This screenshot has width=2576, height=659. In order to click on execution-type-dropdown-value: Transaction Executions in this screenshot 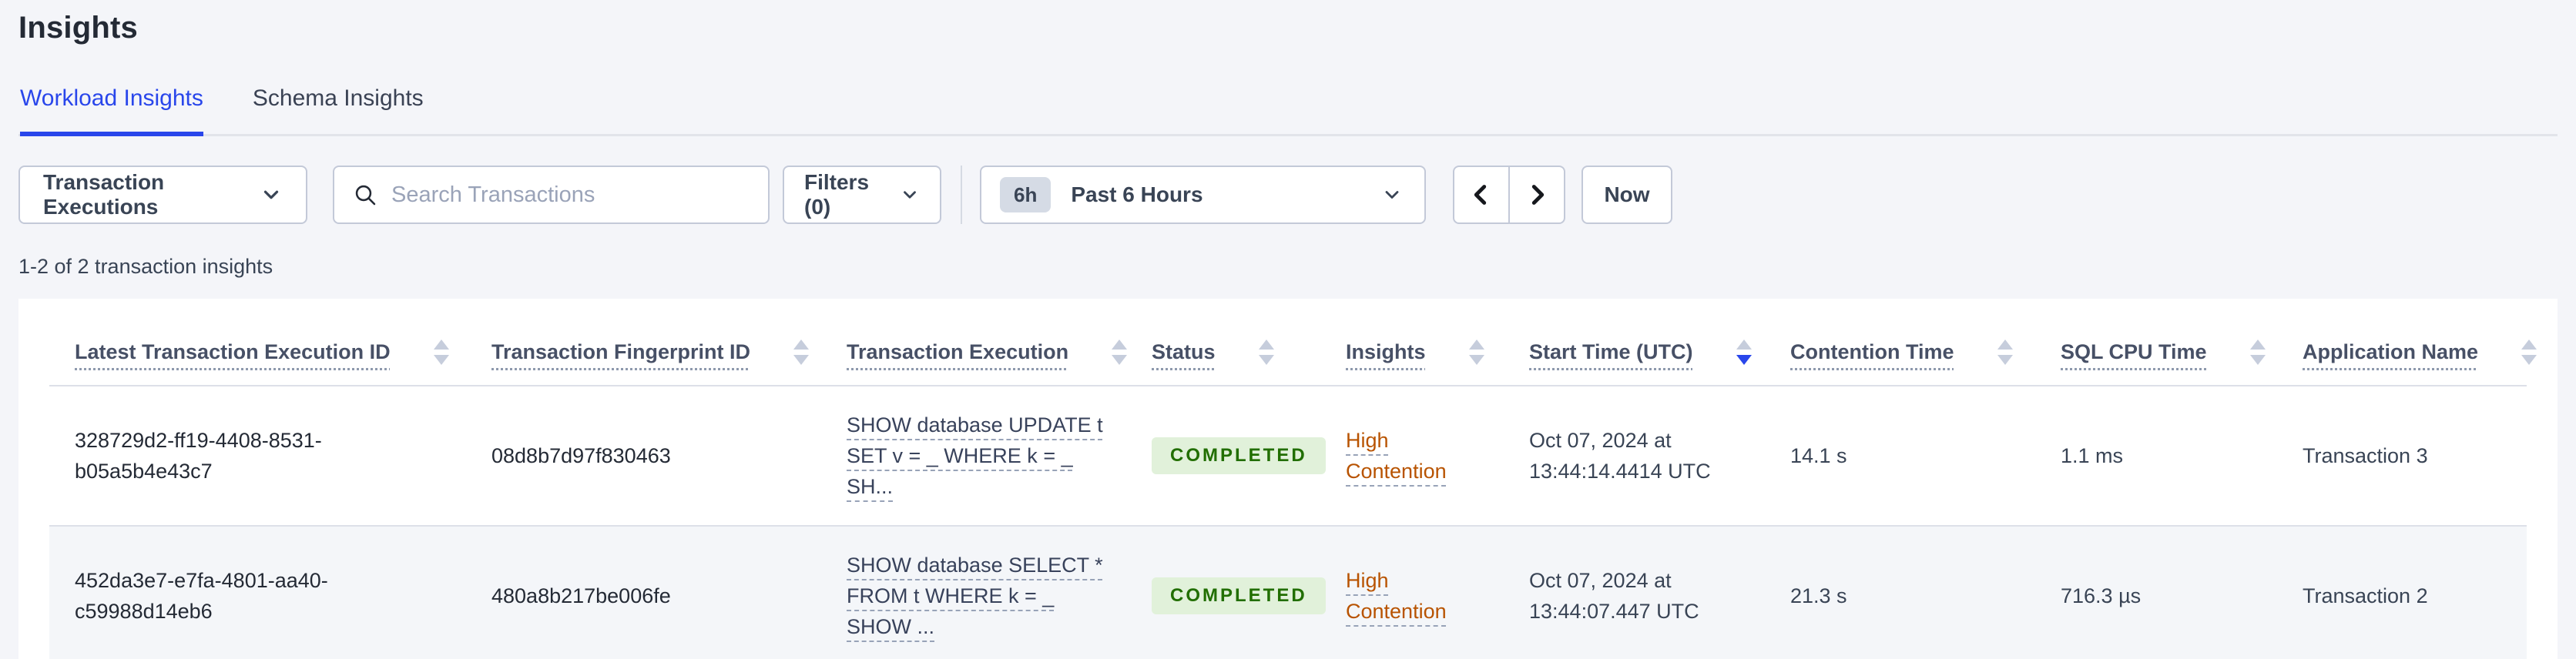, I will do `click(104, 194)`.